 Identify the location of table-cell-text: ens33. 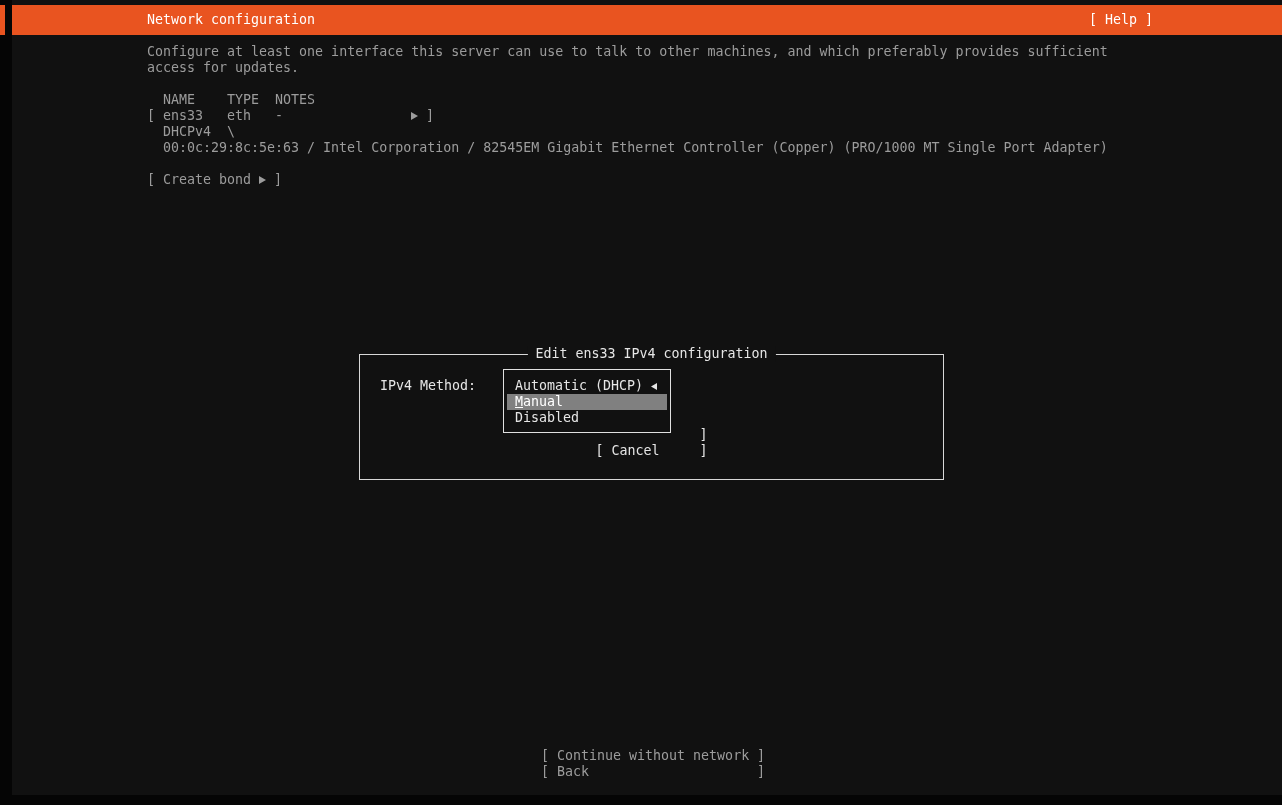
(184, 116).